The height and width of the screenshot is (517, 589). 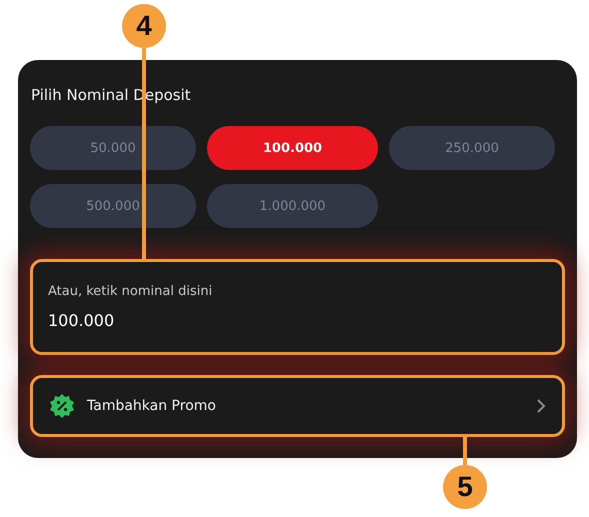 I want to click on promo-button: Tambahkan Promo, so click(x=297, y=406).